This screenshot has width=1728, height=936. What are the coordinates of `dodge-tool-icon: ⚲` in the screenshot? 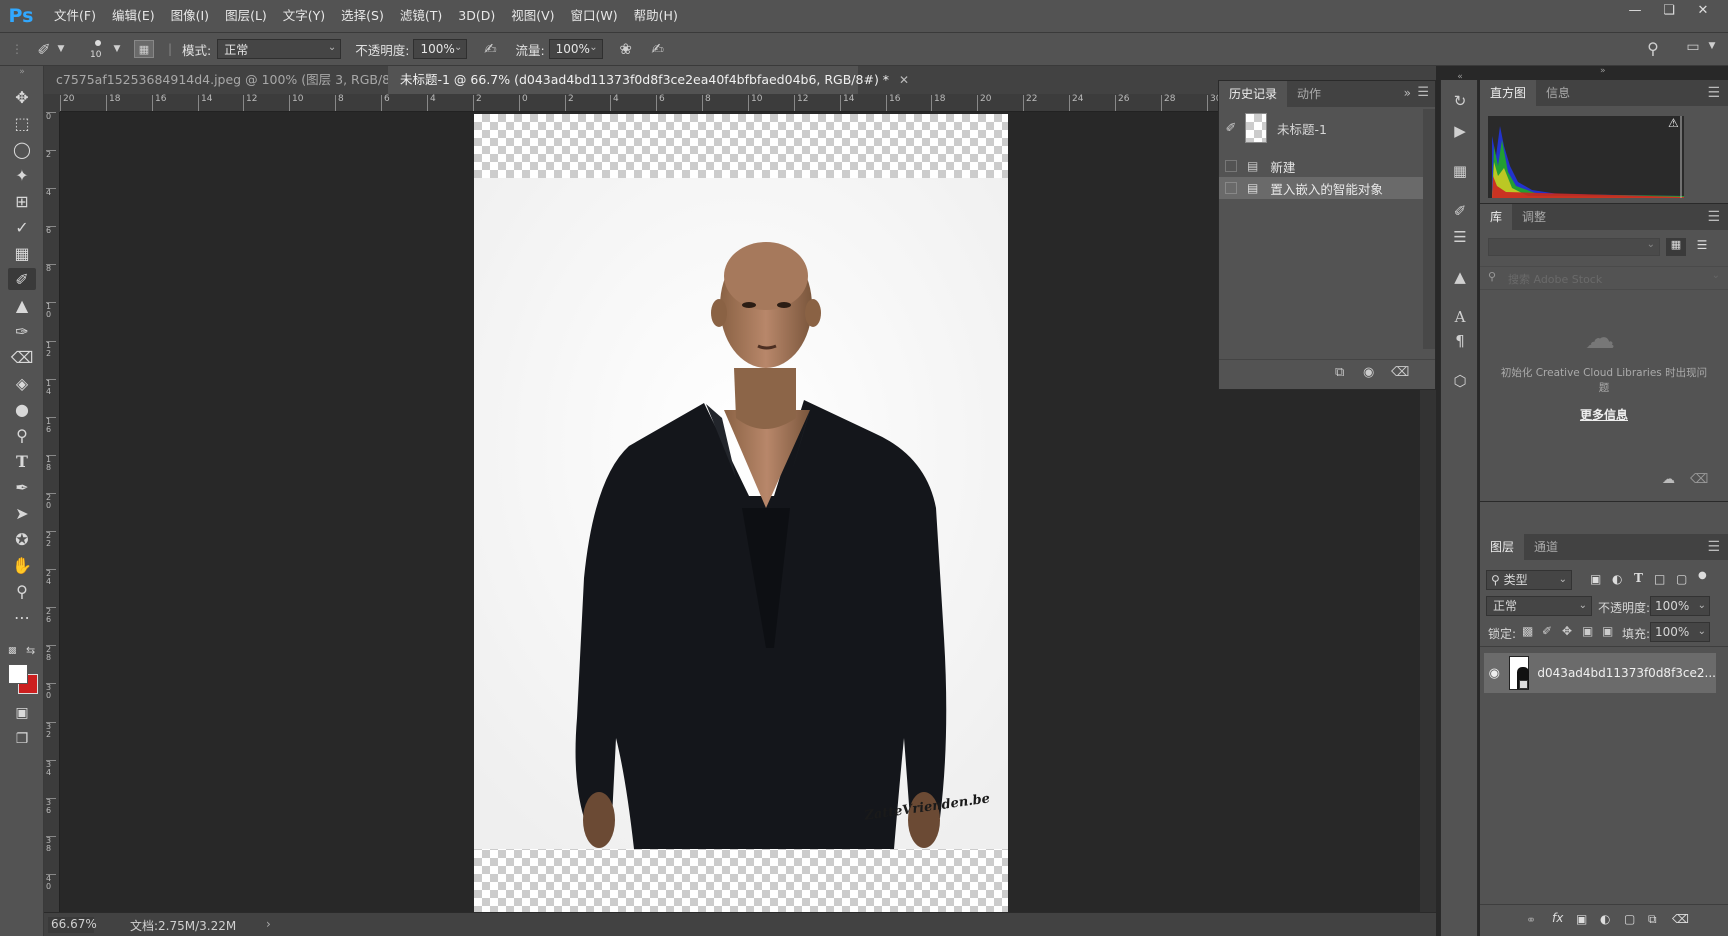 It's located at (22, 435).